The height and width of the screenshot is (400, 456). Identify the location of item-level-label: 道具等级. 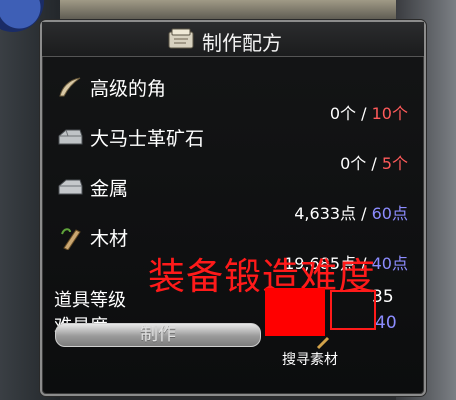
(90, 300).